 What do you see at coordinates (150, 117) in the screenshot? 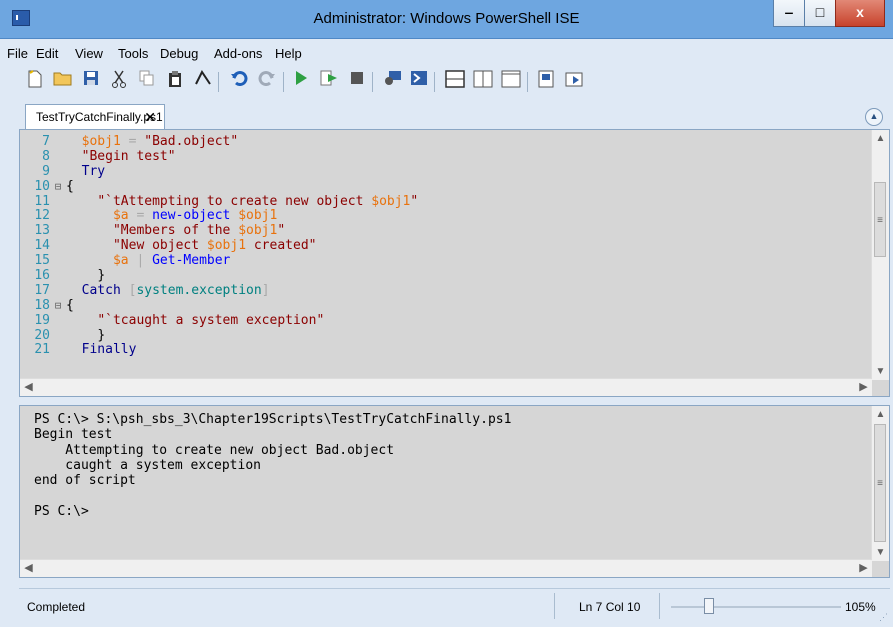
I see `tab-close-icon: ✕` at bounding box center [150, 117].